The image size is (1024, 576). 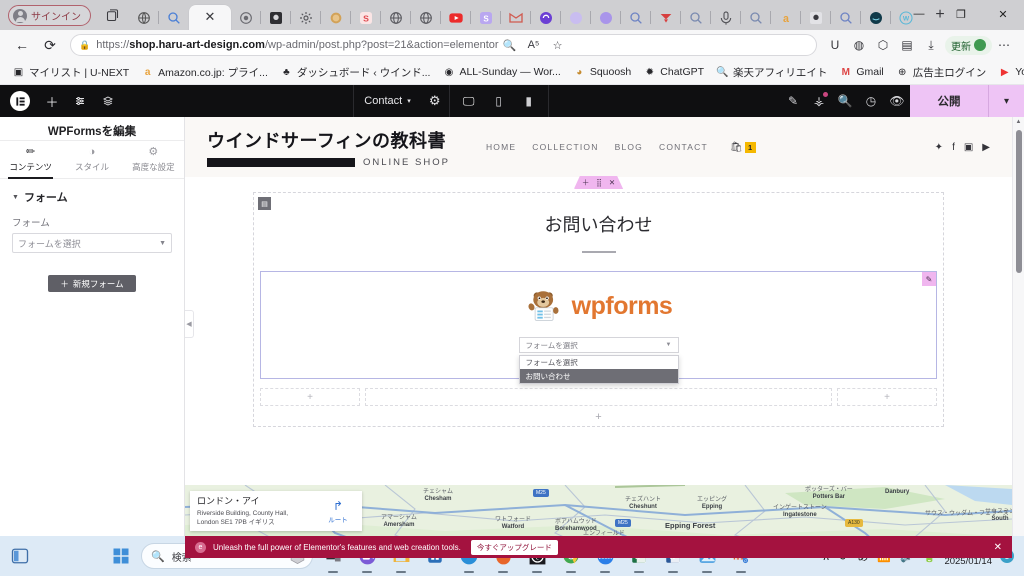 What do you see at coordinates (338, 511) in the screenshot?
I see `map-route-button: ↱ ルート` at bounding box center [338, 511].